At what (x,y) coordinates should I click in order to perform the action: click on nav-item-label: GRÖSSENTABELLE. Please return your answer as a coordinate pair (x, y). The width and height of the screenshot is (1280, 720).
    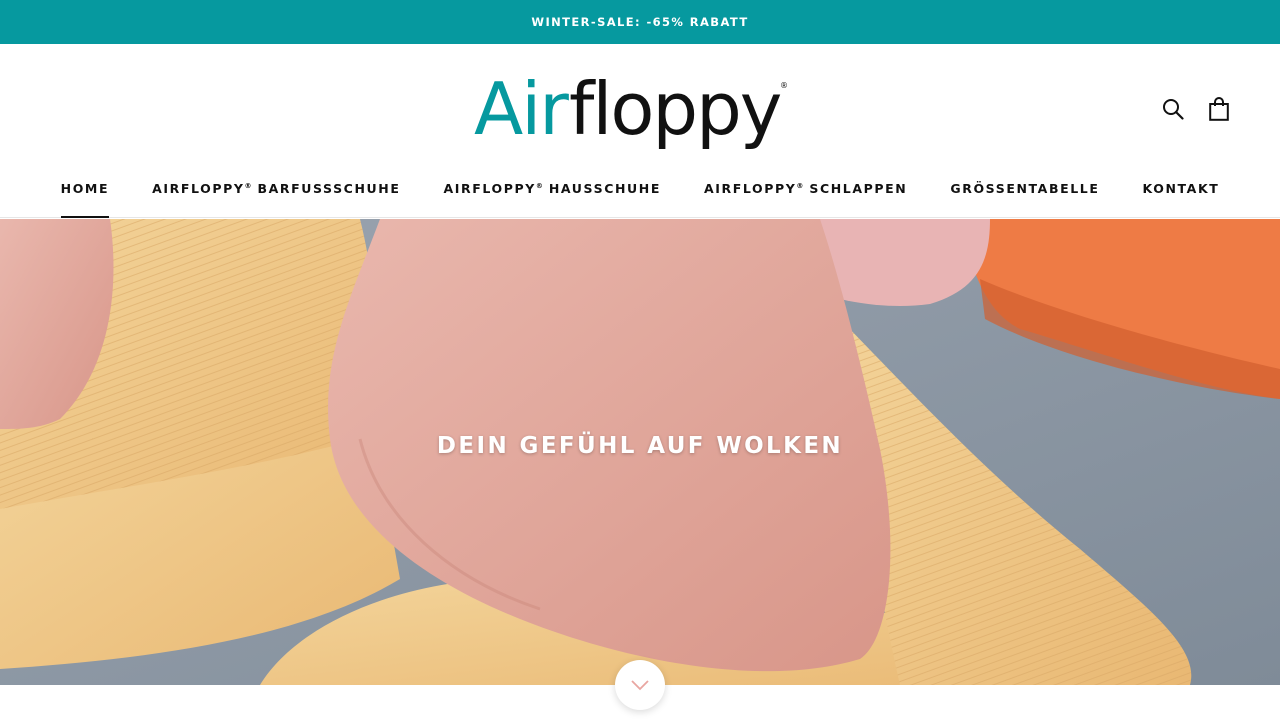
    Looking at the image, I should click on (1025, 188).